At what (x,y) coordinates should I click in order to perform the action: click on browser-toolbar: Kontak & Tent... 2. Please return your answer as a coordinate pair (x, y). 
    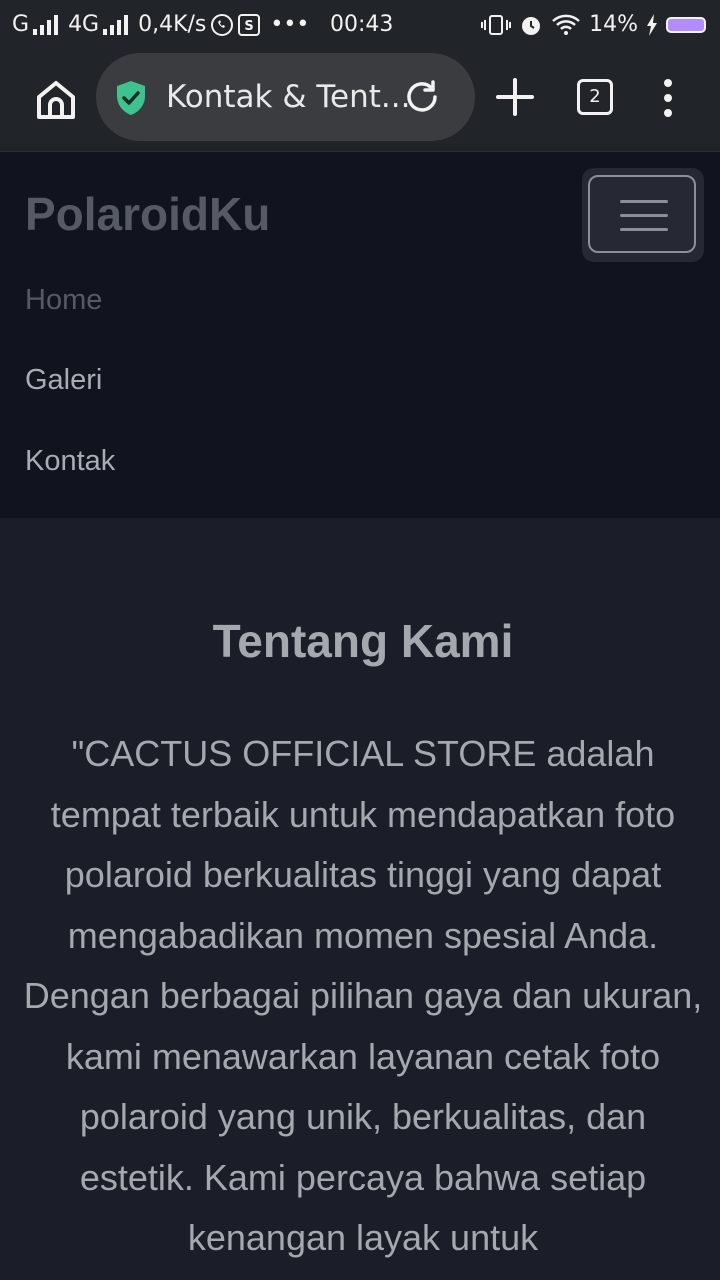
    Looking at the image, I should click on (360, 100).